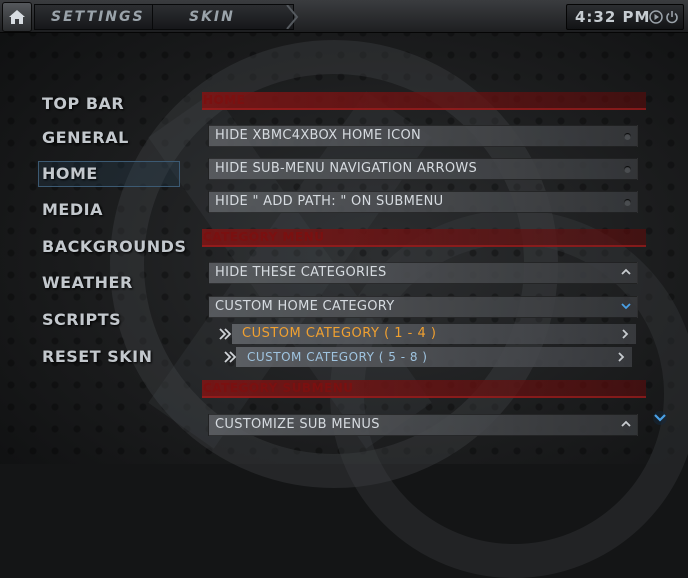 The image size is (688, 578). I want to click on chevron-down-icon, so click(626, 306).